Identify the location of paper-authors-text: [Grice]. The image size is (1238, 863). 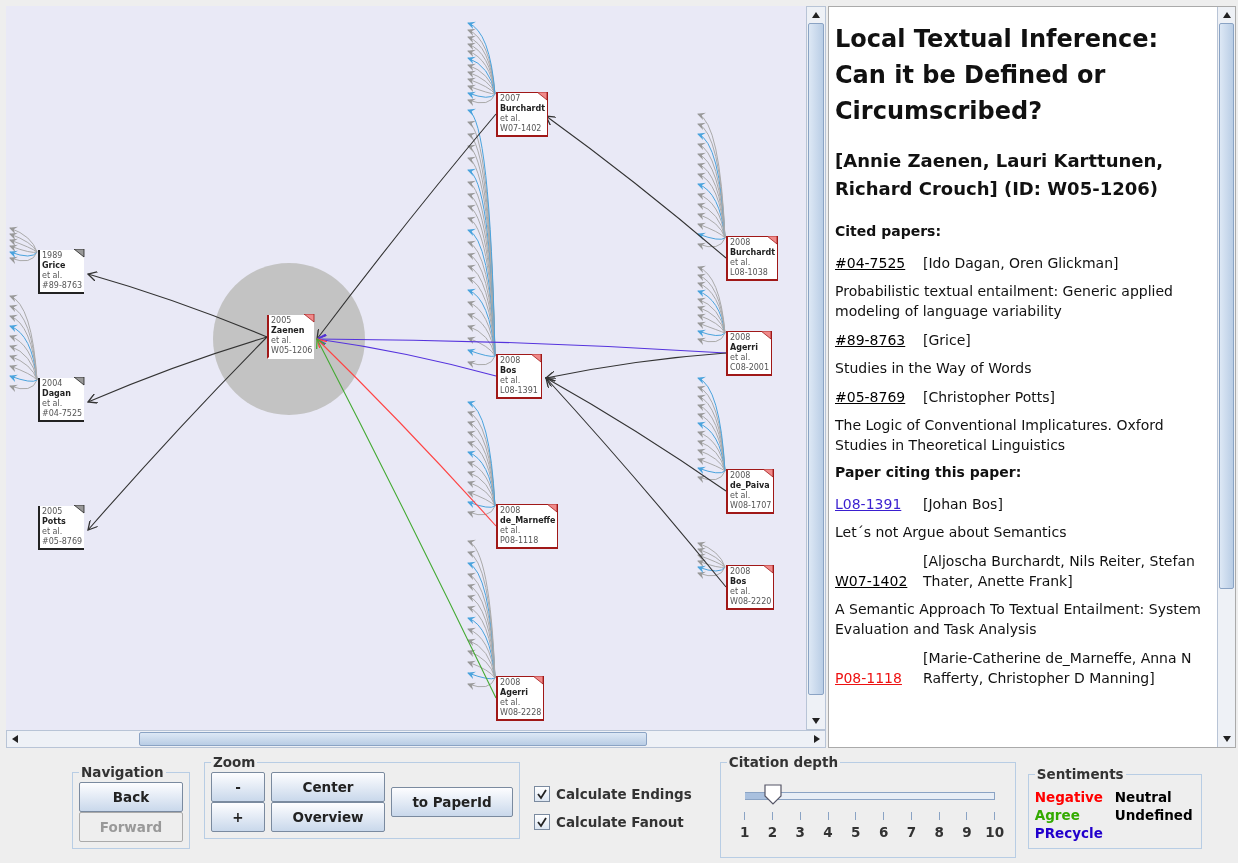
(947, 340).